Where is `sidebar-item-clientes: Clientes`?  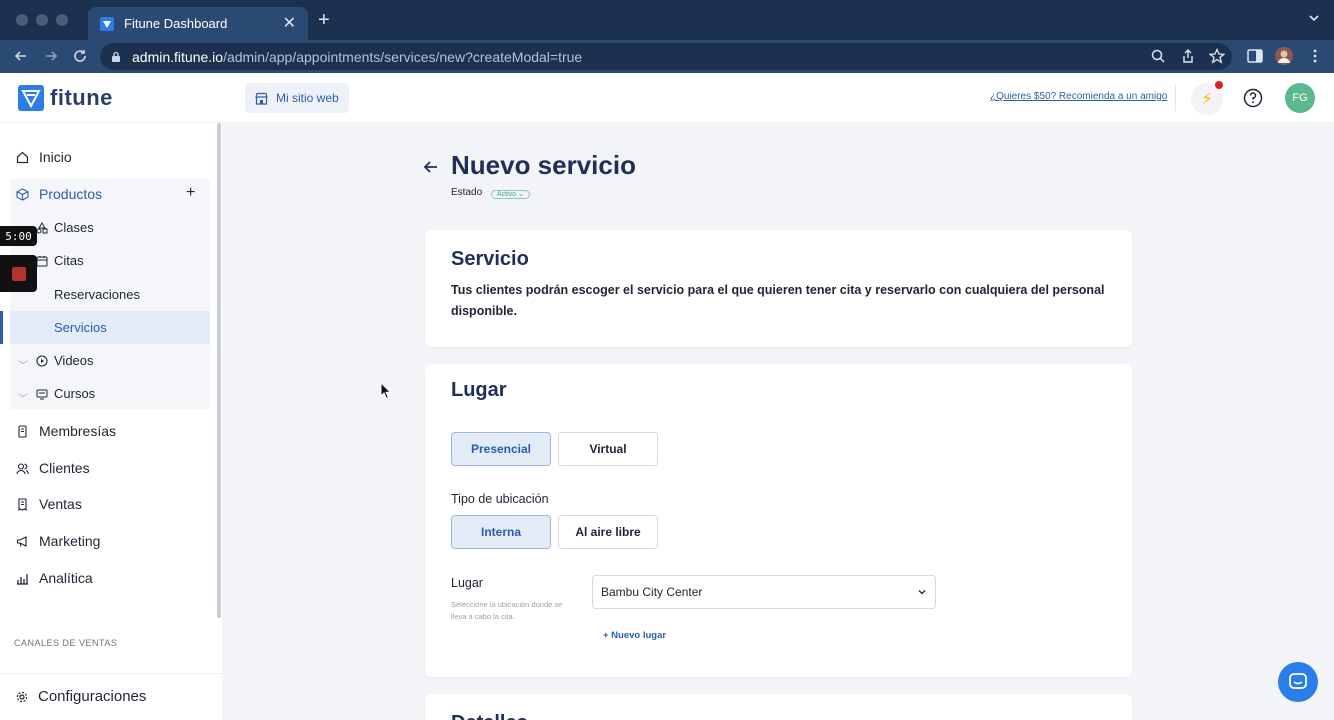
sidebar-item-clientes: Clientes is located at coordinates (53, 468).